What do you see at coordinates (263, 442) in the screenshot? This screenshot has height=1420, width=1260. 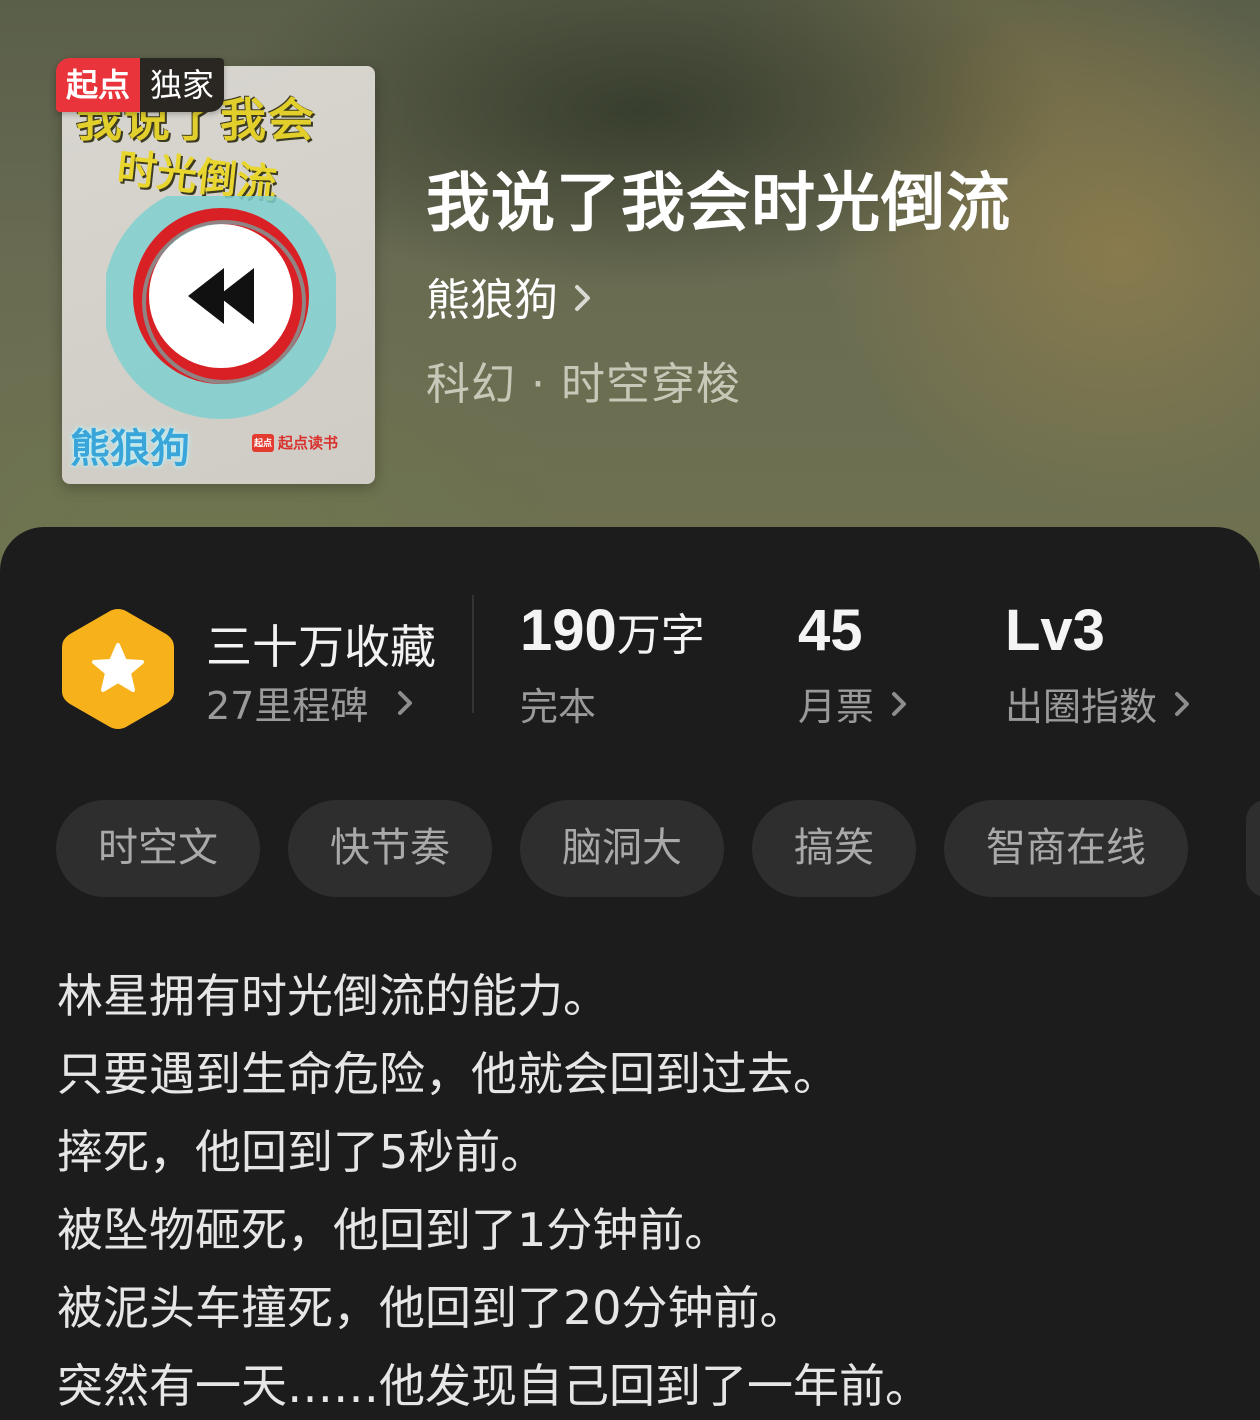 I see `cover-brand-logo: 起点` at bounding box center [263, 442].